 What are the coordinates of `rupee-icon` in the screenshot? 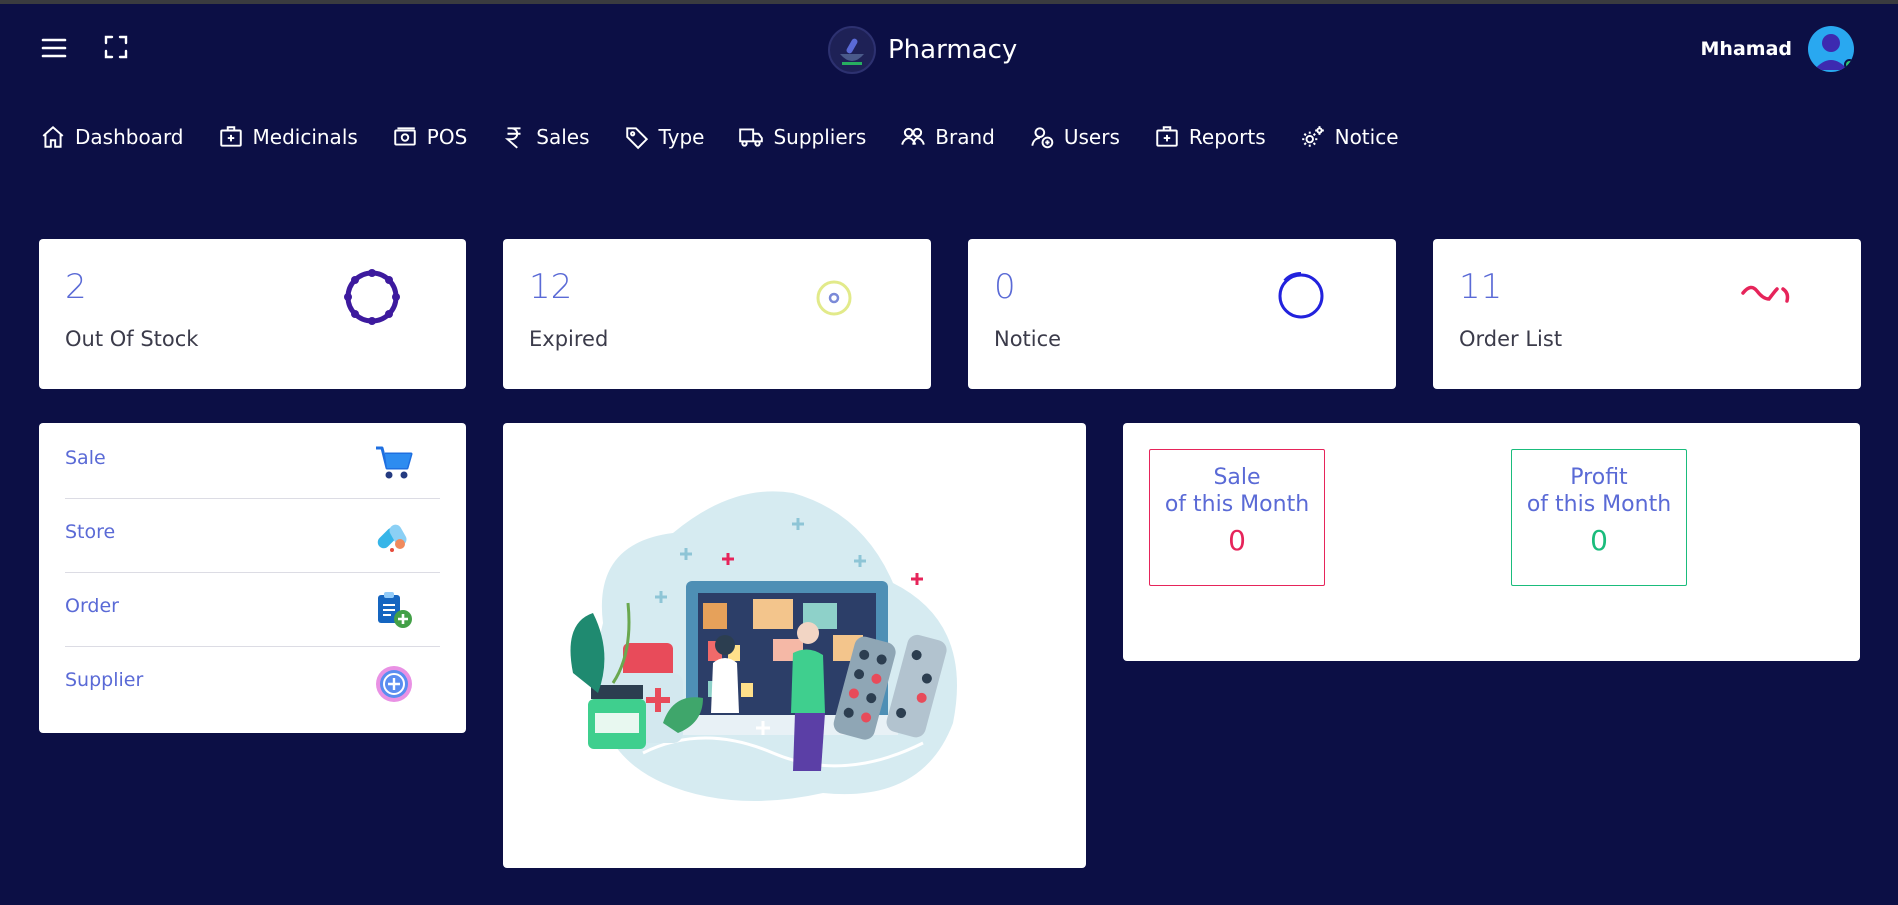 It's located at (513, 138).